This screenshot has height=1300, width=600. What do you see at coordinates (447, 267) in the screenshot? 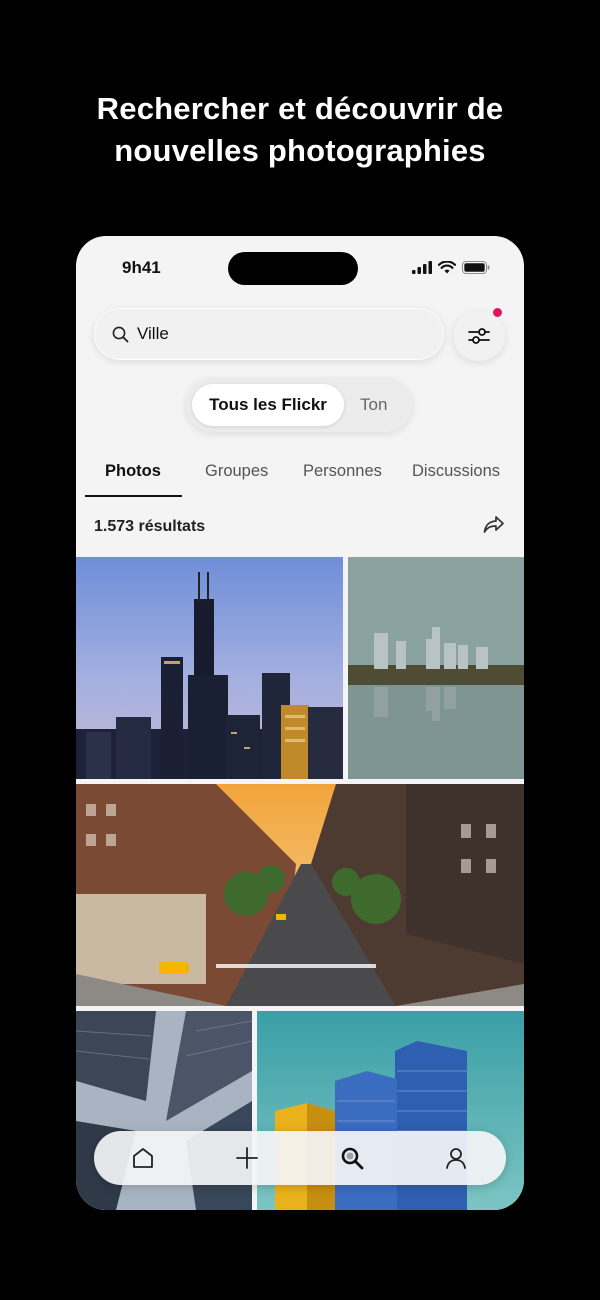
I see `wifi-icon` at bounding box center [447, 267].